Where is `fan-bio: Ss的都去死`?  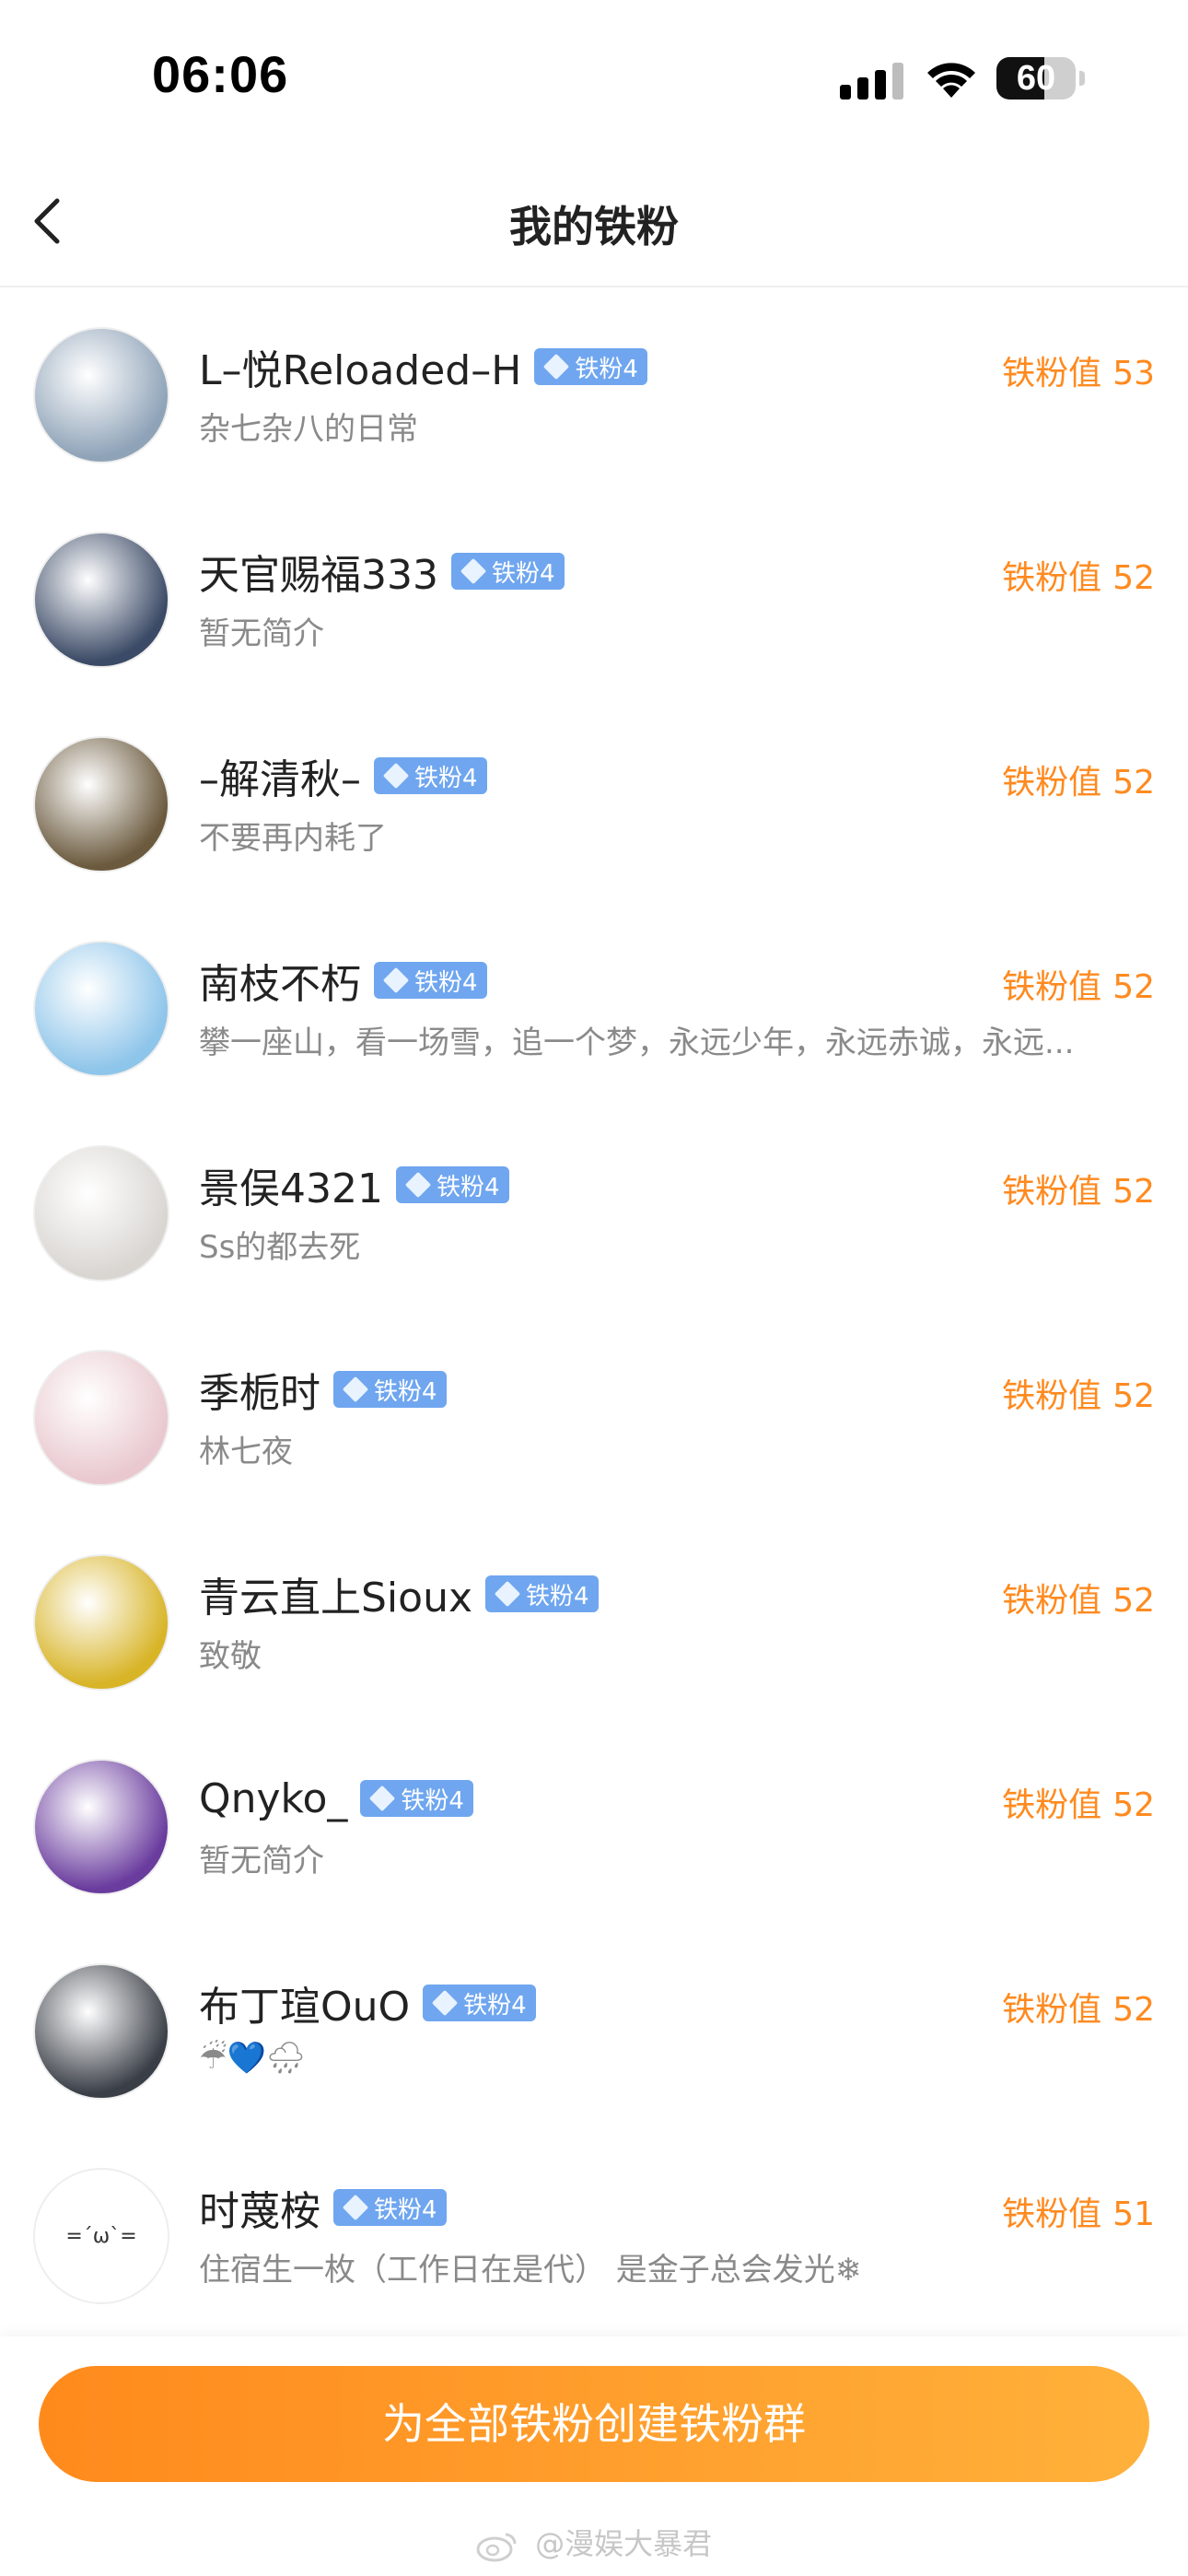 fan-bio: Ss的都去死 is located at coordinates (280, 1247).